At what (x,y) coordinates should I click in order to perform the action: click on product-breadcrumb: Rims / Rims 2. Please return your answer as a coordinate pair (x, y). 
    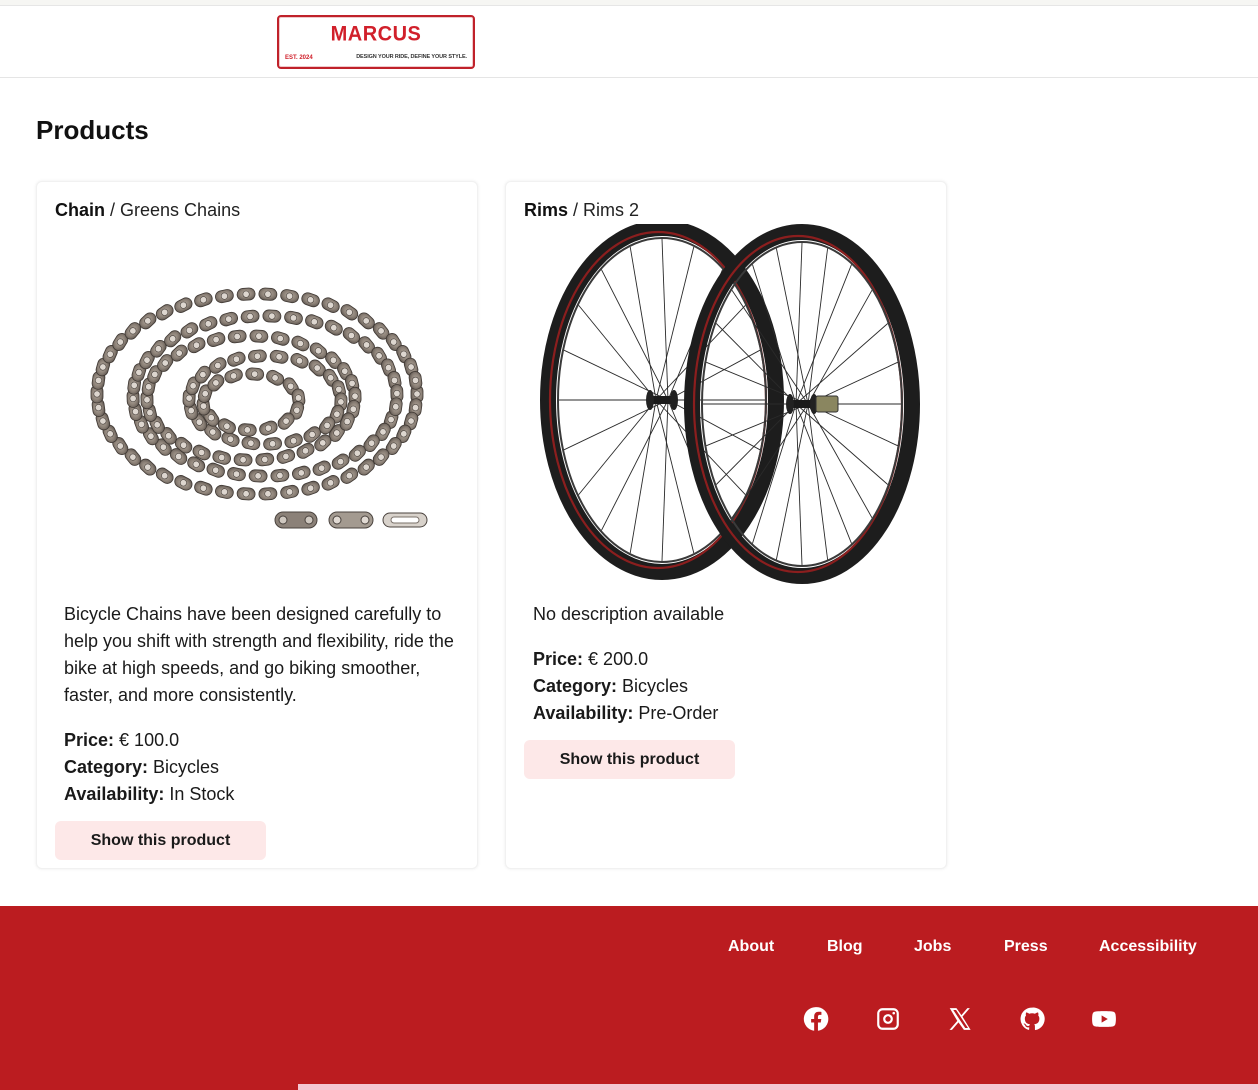
    Looking at the image, I should click on (582, 210).